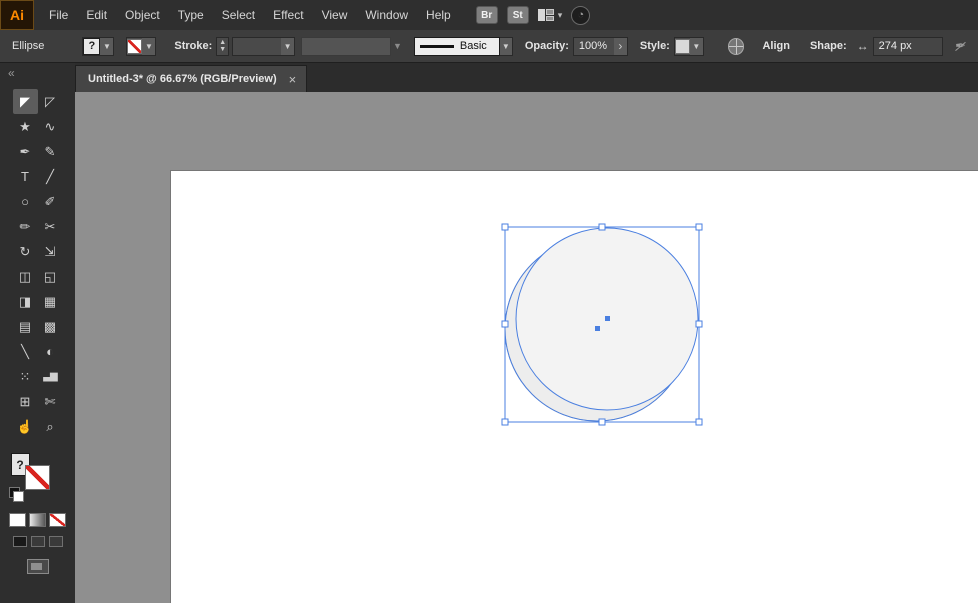 This screenshot has width=978, height=603. Describe the element at coordinates (37, 520) in the screenshot. I see `gradient-button` at that location.